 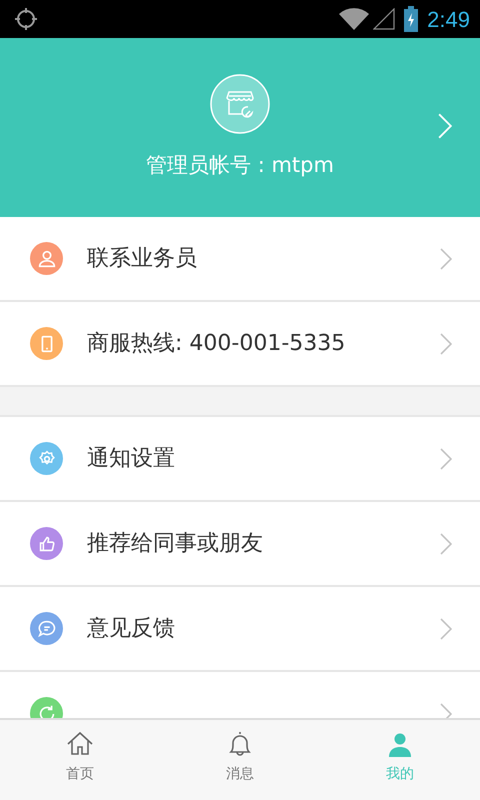 I want to click on menu-label: 通知设置, so click(x=131, y=459).